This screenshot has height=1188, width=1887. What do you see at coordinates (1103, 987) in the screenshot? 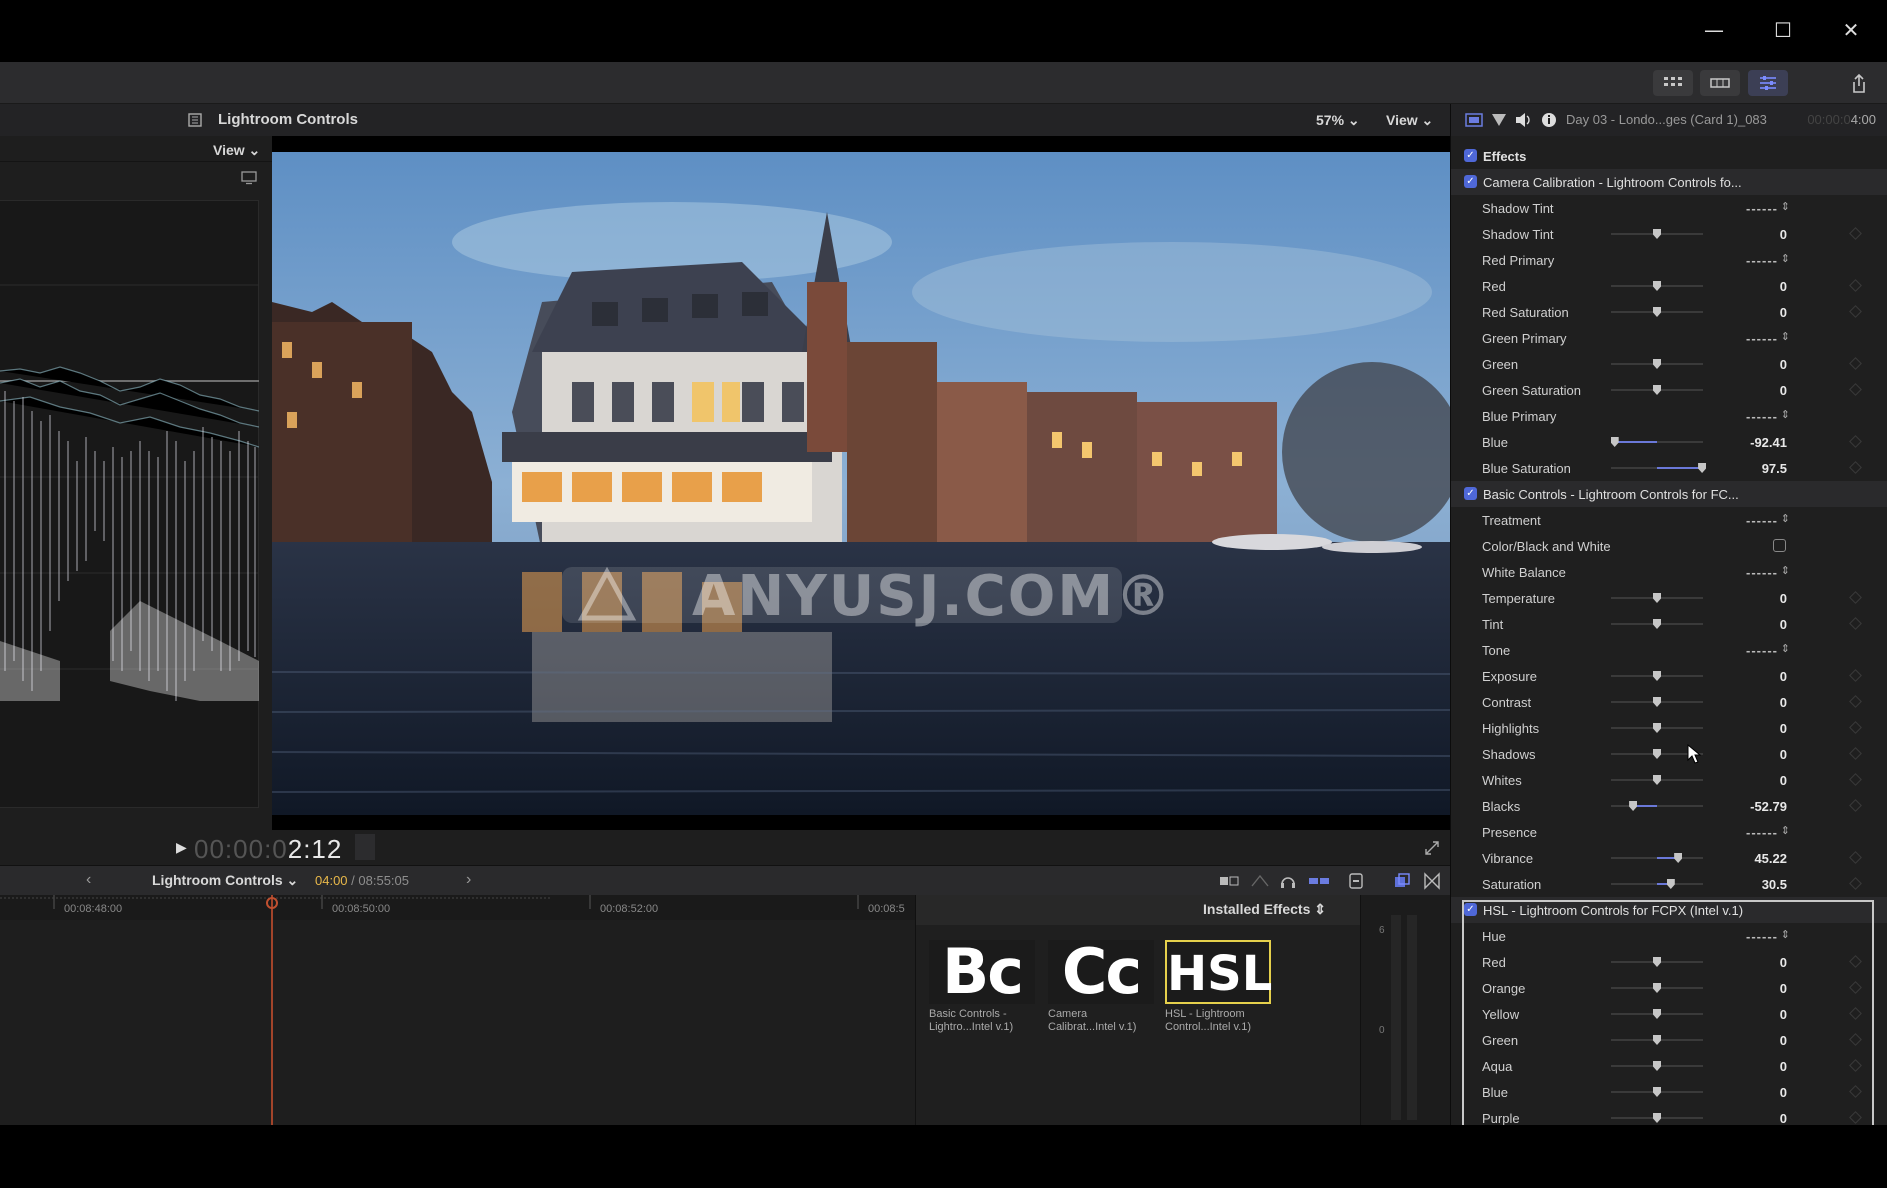
I see `effect-tile: Cc Camera Calibrat...Intel v.1)` at bounding box center [1103, 987].